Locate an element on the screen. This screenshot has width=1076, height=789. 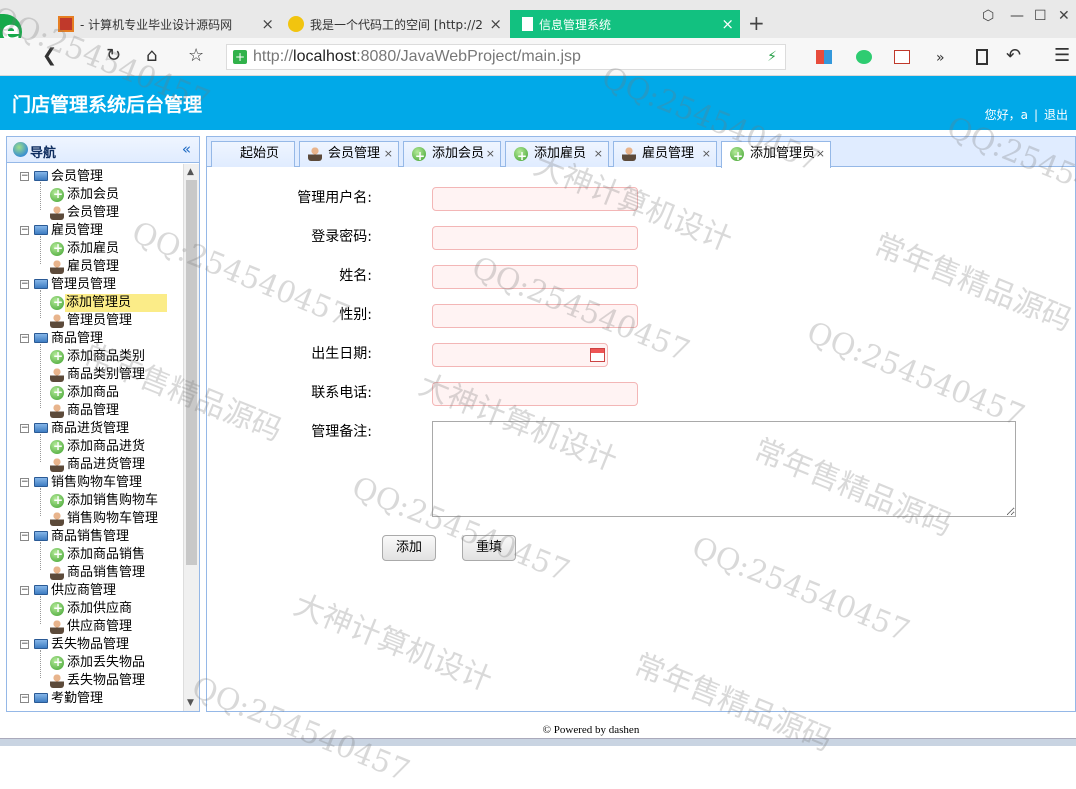
password-label: 登录密码: is located at coordinates (341, 237).